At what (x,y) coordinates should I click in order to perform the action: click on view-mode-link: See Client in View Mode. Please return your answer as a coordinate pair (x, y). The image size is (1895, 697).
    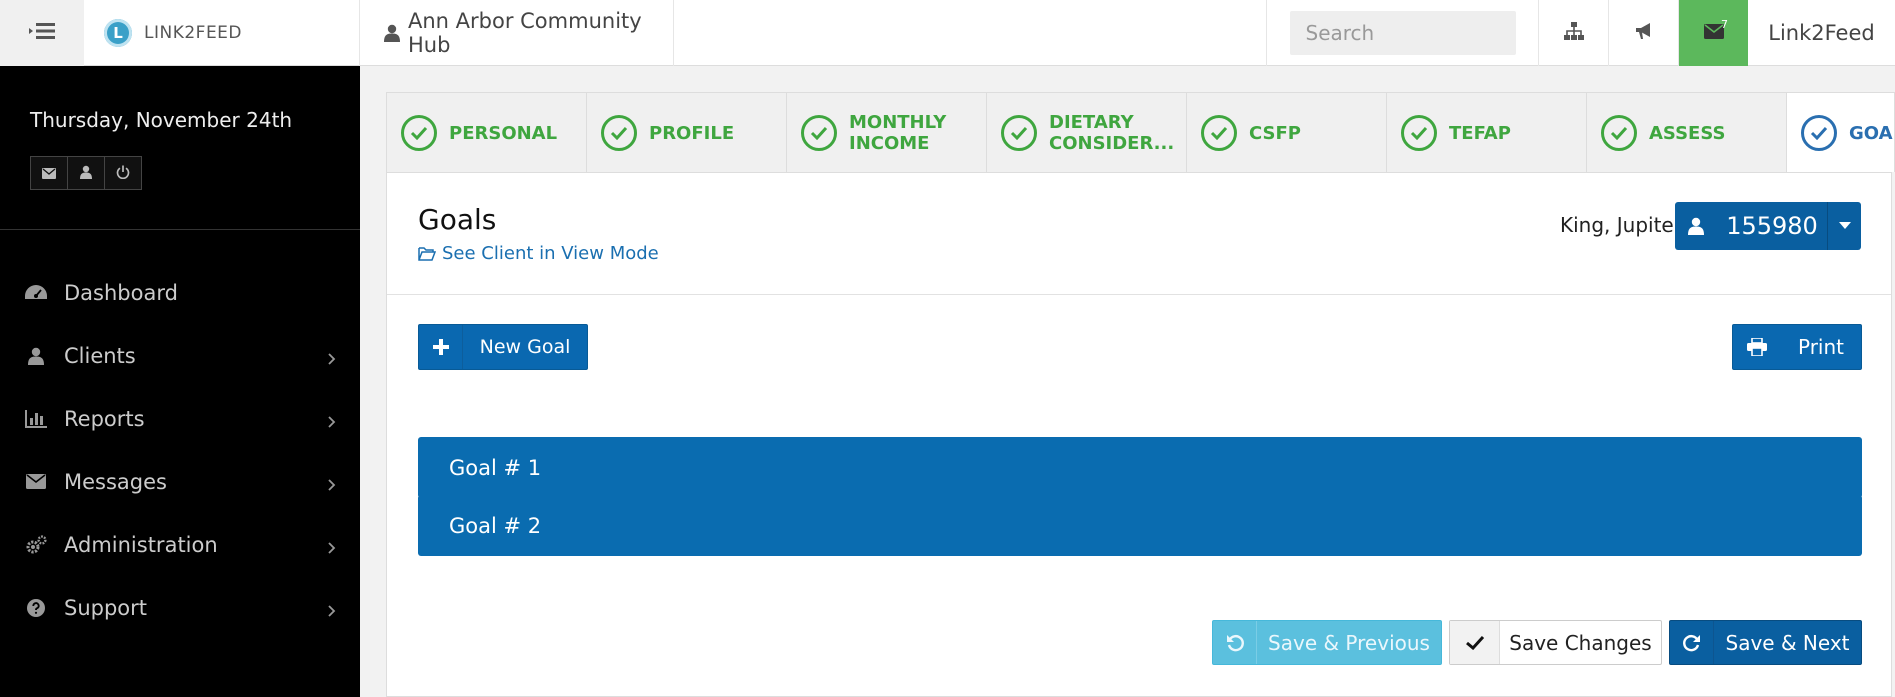
    Looking at the image, I should click on (538, 253).